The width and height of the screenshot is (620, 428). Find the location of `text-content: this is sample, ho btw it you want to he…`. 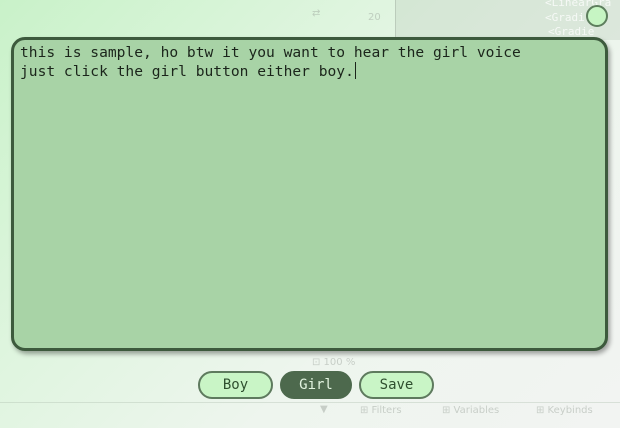

text-content: this is sample, ho btw it you want to he… is located at coordinates (270, 62).